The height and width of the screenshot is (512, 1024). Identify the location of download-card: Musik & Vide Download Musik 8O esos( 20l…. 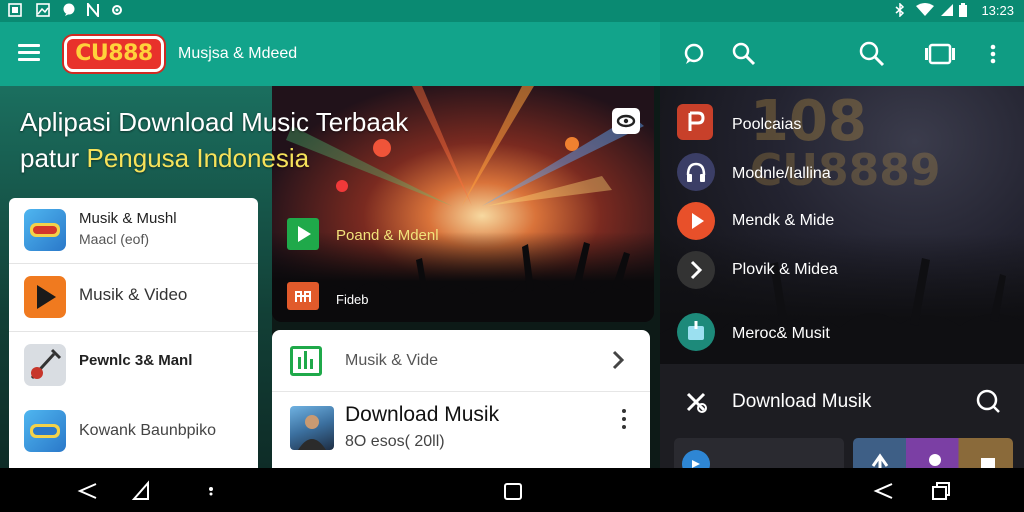
(461, 399).